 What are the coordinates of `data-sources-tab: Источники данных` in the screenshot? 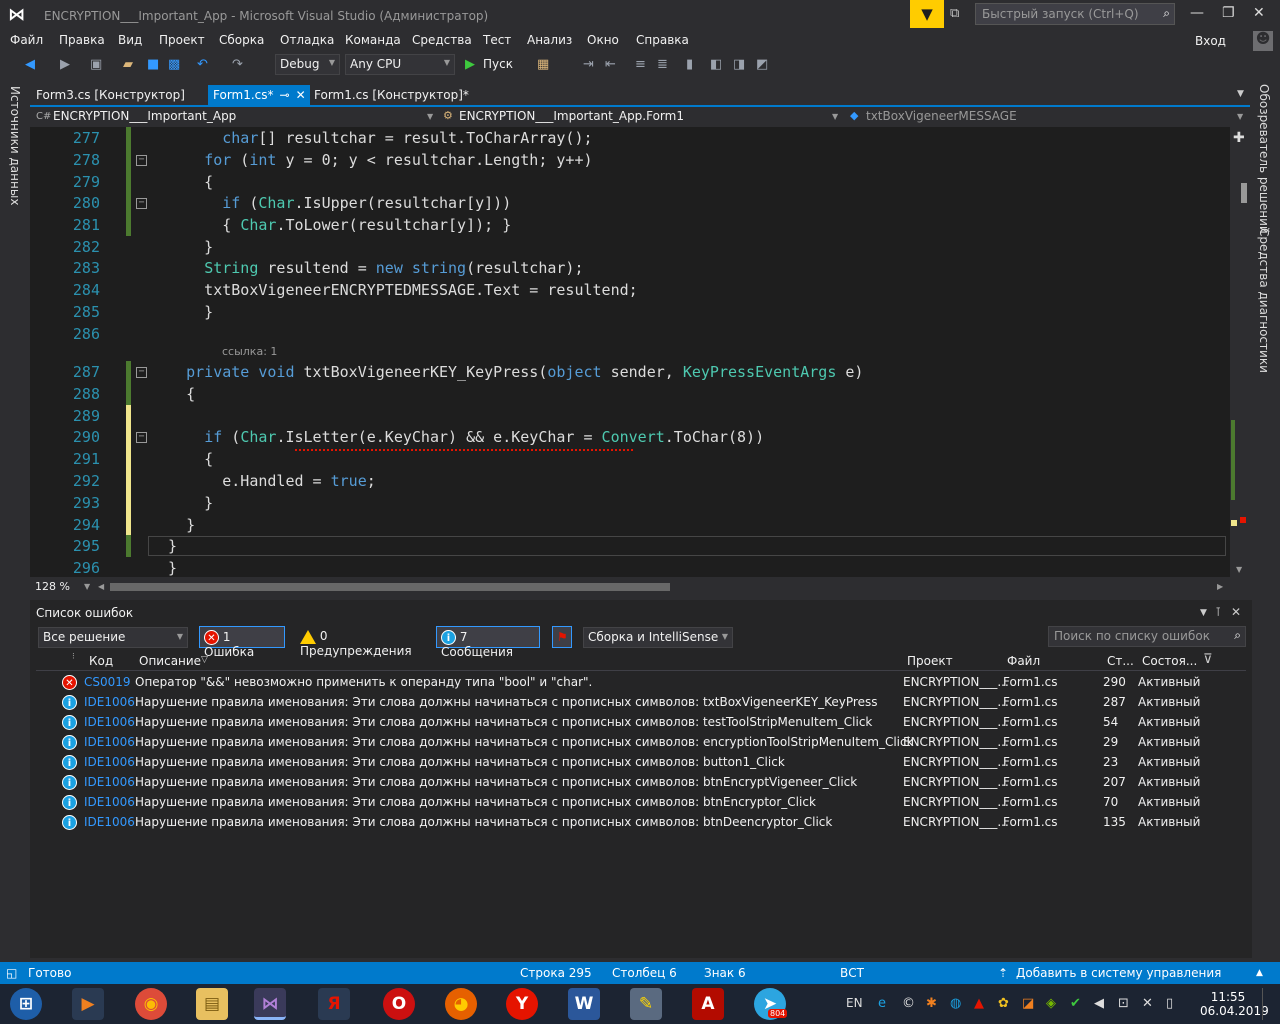 It's located at (15, 145).